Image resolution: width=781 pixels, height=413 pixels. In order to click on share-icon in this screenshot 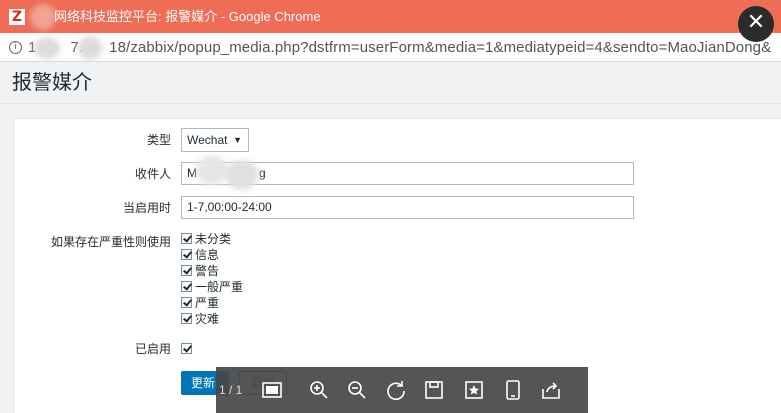, I will do `click(551, 390)`.